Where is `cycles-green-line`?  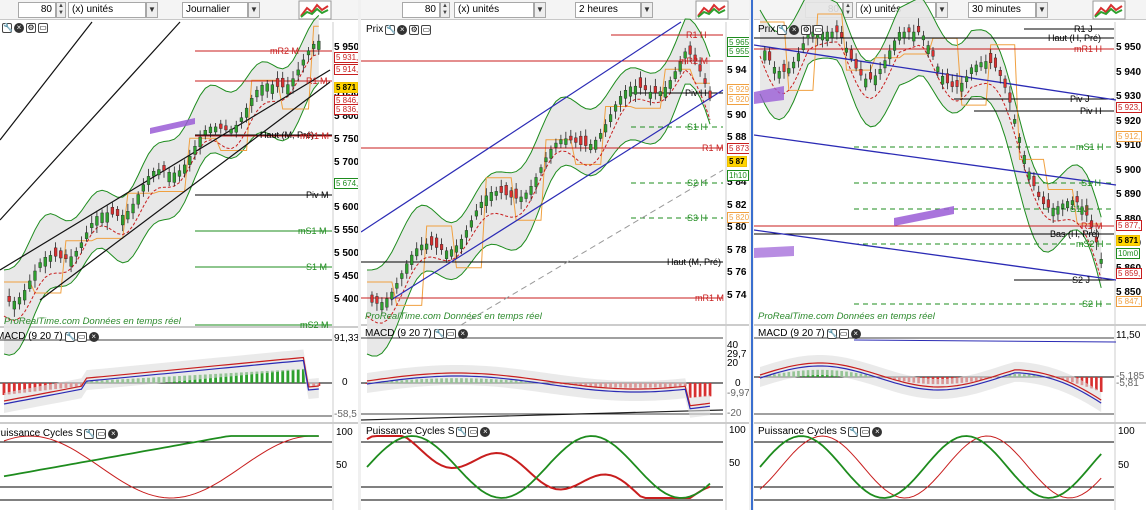
cycles-green-line is located at coordinates (930, 467).